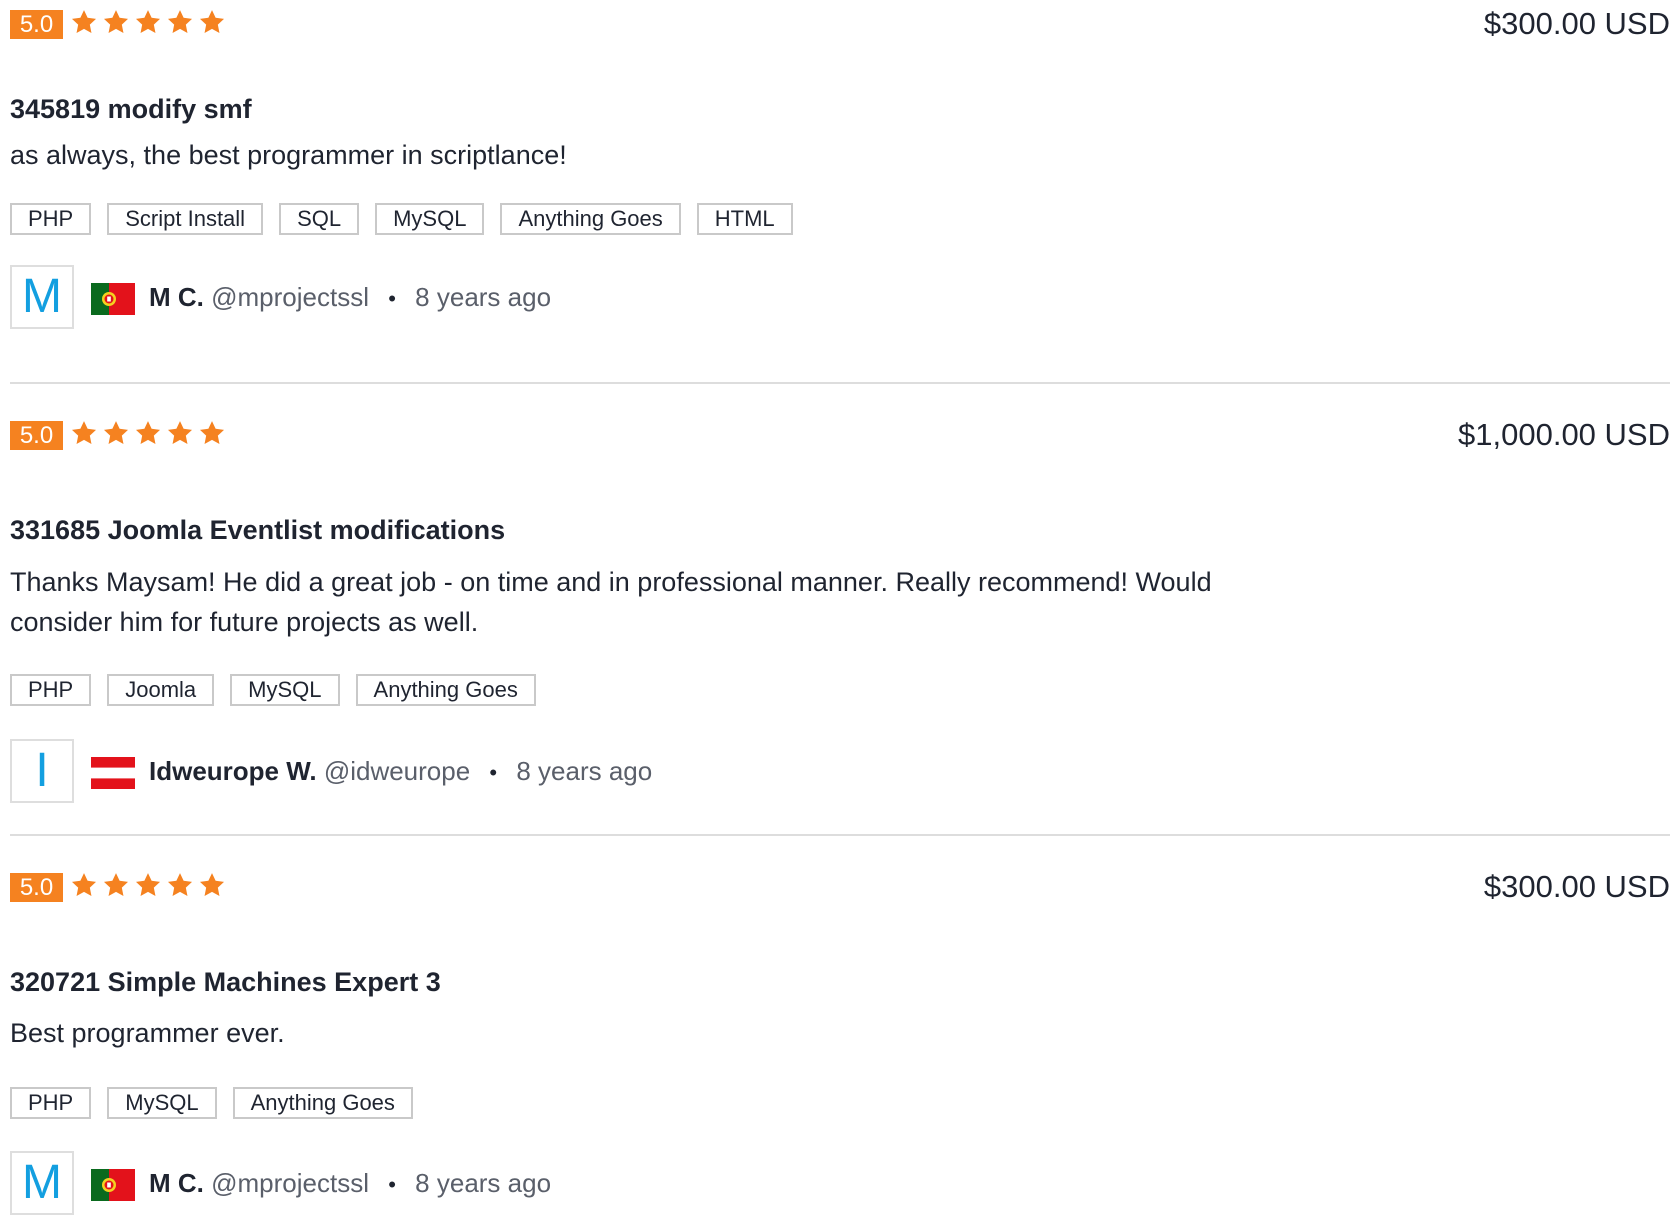 The height and width of the screenshot is (1218, 1680). Describe the element at coordinates (161, 690) in the screenshot. I see `skill-tag: Joomla` at that location.